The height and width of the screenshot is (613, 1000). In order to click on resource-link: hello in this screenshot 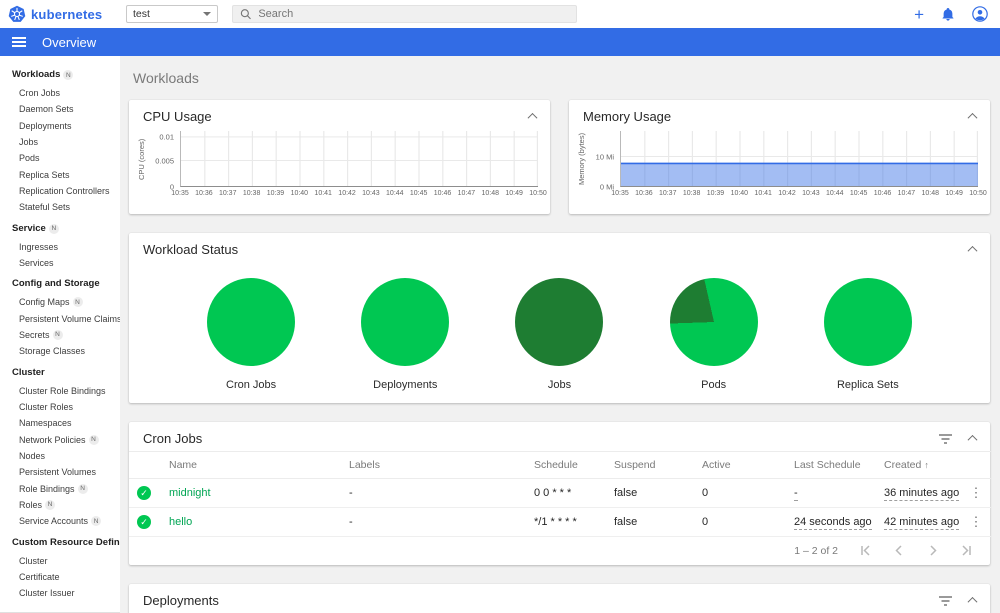, I will do `click(180, 522)`.